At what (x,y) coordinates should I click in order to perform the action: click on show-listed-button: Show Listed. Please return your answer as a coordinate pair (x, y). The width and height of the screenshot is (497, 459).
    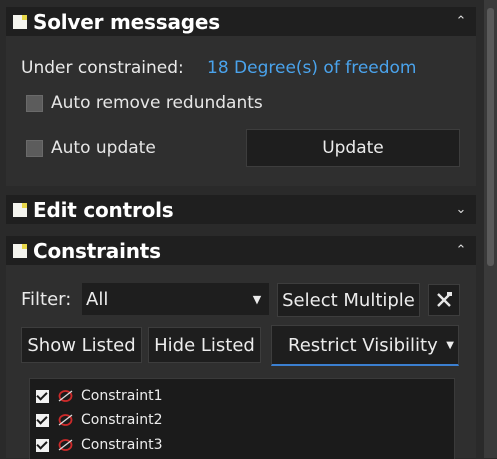
    Looking at the image, I should click on (81, 345).